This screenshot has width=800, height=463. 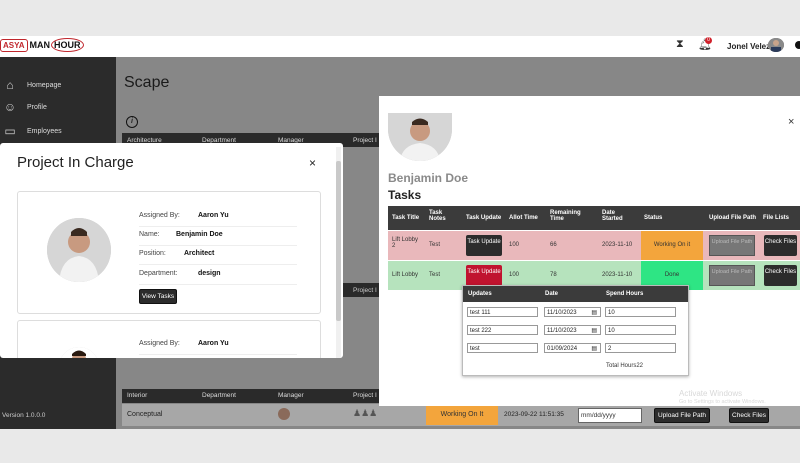 What do you see at coordinates (502, 312) in the screenshot?
I see `update-text-input: test 111` at bounding box center [502, 312].